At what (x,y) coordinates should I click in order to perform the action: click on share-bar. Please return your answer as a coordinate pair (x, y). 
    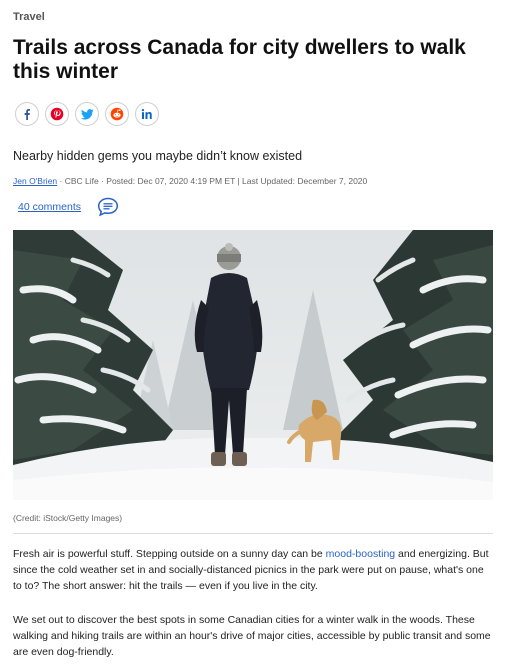
    Looking at the image, I should click on (87, 114).